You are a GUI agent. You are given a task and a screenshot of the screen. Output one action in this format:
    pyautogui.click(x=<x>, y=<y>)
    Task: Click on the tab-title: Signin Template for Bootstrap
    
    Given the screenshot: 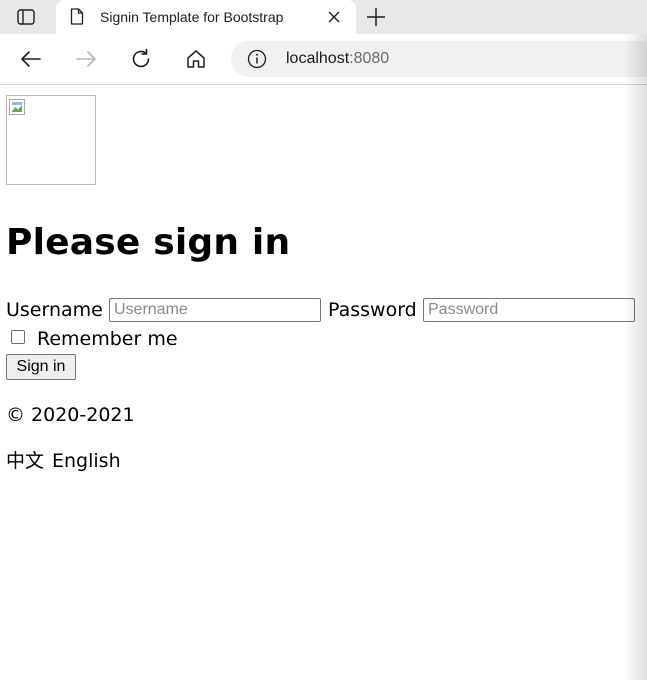 What is the action you would take?
    pyautogui.click(x=192, y=17)
    